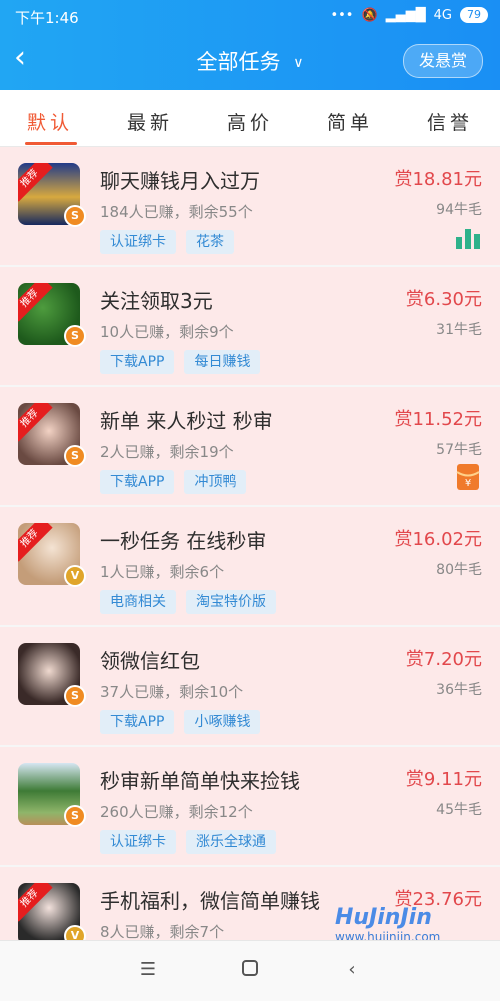  I want to click on task-tag: 小啄赚钱, so click(222, 722).